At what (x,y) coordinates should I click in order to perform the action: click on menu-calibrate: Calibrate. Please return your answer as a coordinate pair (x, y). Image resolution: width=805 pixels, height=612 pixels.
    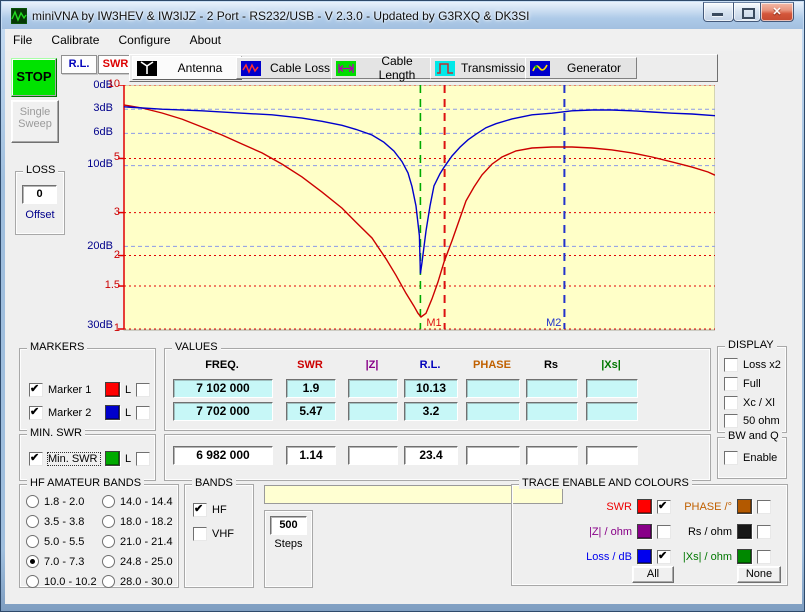
    Looking at the image, I should click on (75, 38).